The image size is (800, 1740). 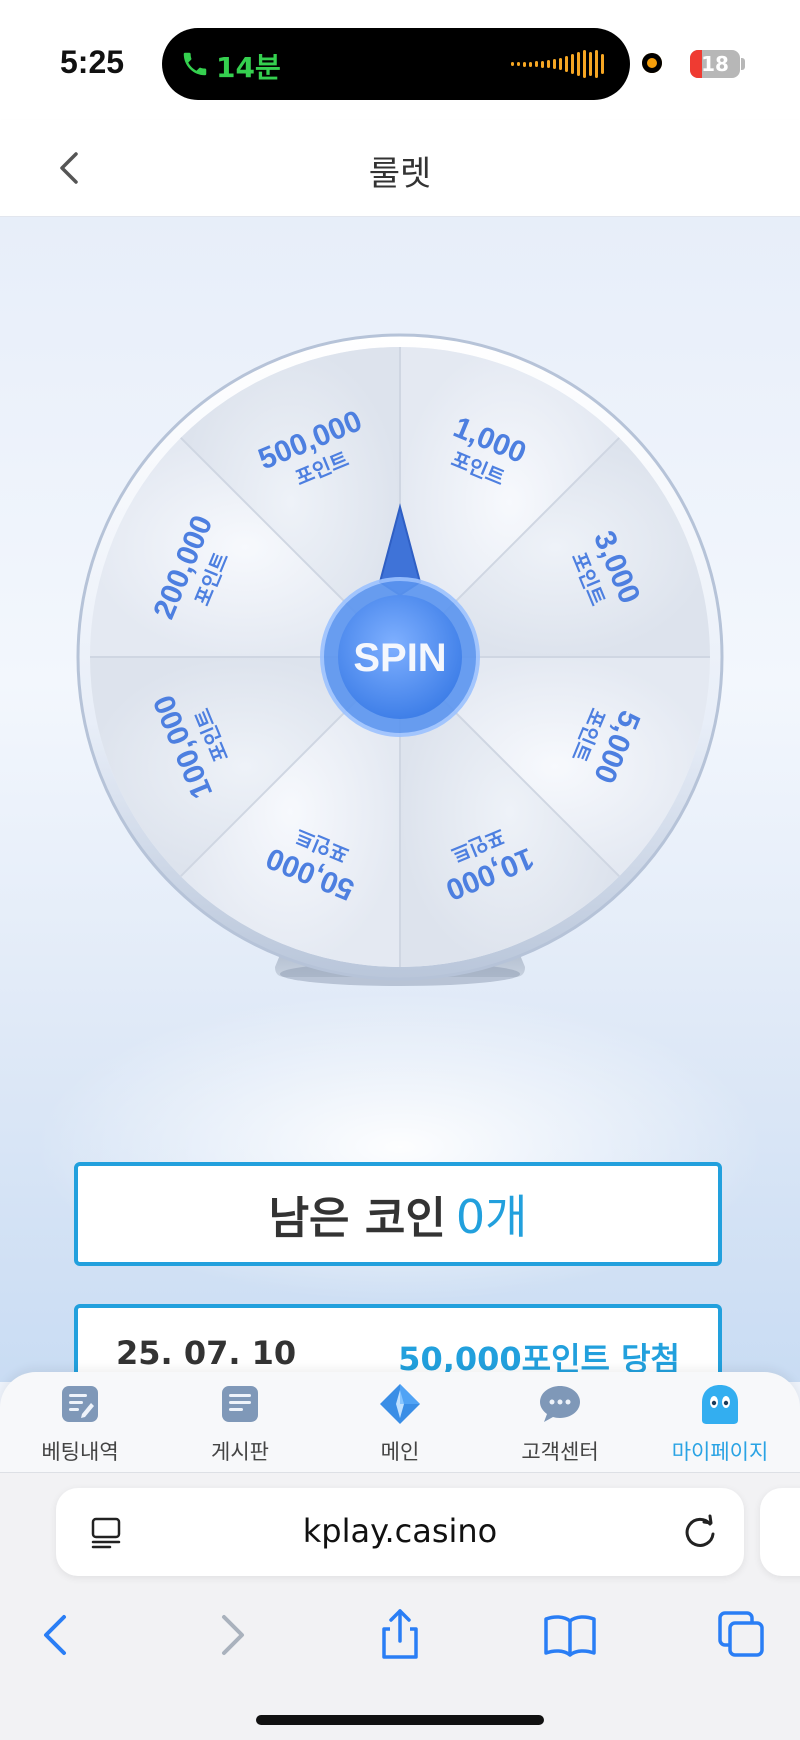 I want to click on spin-label: SPIN, so click(x=399, y=658).